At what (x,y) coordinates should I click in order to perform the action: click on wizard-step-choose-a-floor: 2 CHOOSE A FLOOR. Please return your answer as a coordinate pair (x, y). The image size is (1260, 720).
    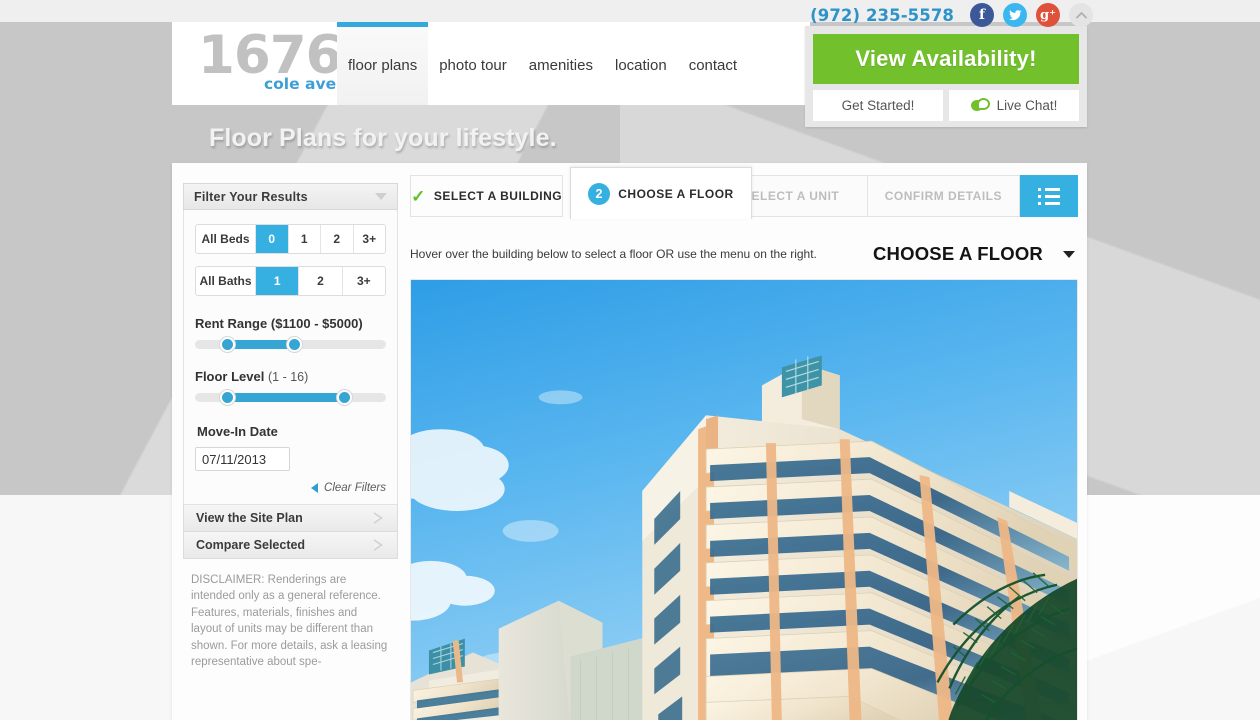
    Looking at the image, I should click on (661, 193).